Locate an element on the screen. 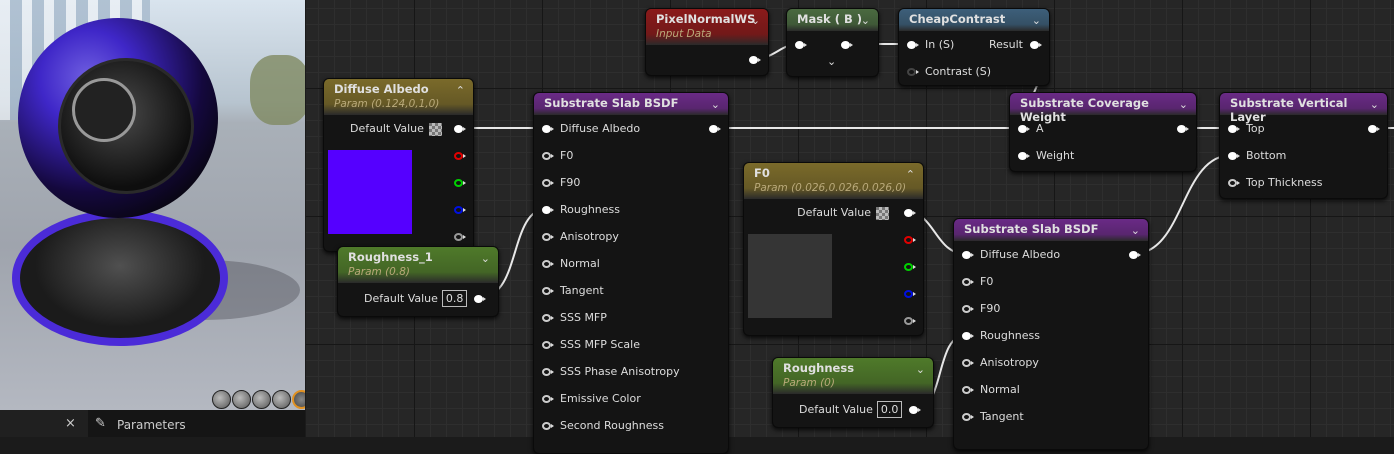  node-pixelnormal: PixelNormalWS Input Data ⌄ is located at coordinates (707, 42).